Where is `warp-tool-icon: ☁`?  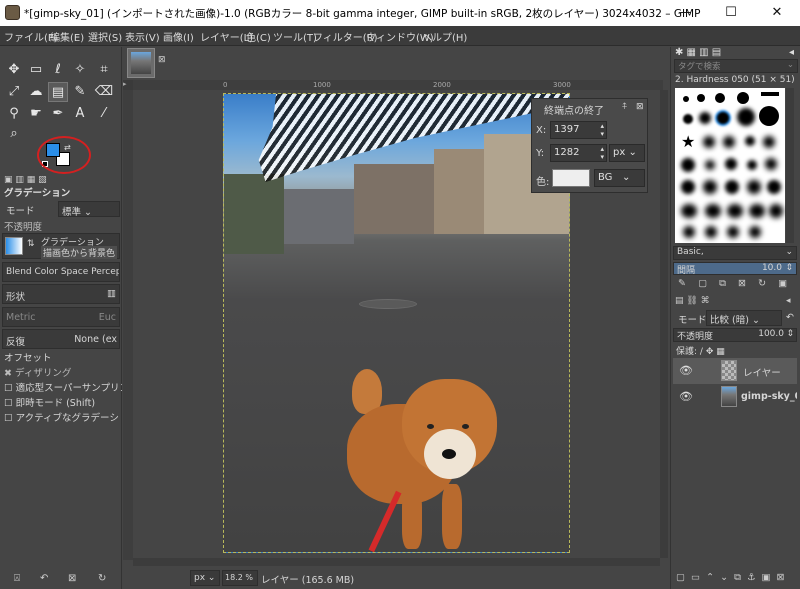 warp-tool-icon: ☁ is located at coordinates (36, 92).